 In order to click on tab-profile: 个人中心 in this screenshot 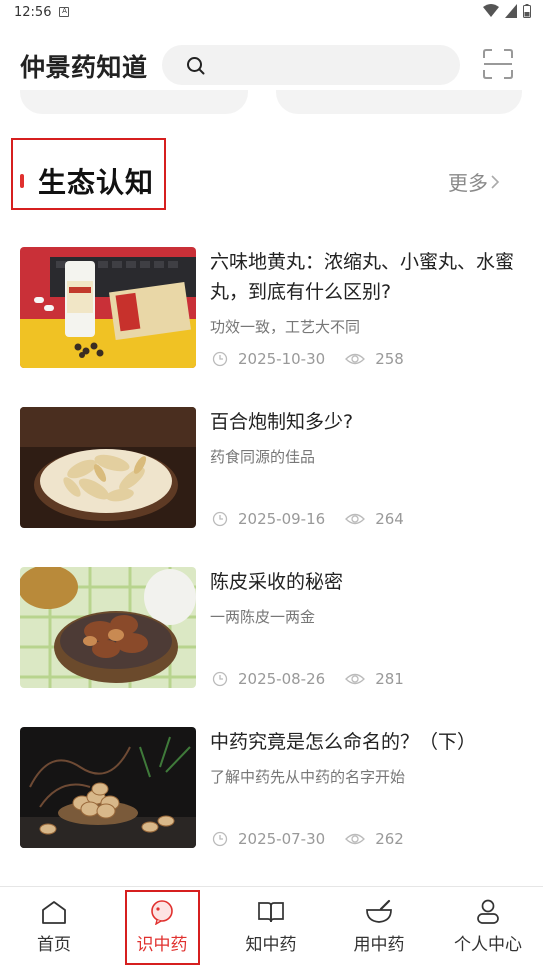, I will do `click(488, 926)`.